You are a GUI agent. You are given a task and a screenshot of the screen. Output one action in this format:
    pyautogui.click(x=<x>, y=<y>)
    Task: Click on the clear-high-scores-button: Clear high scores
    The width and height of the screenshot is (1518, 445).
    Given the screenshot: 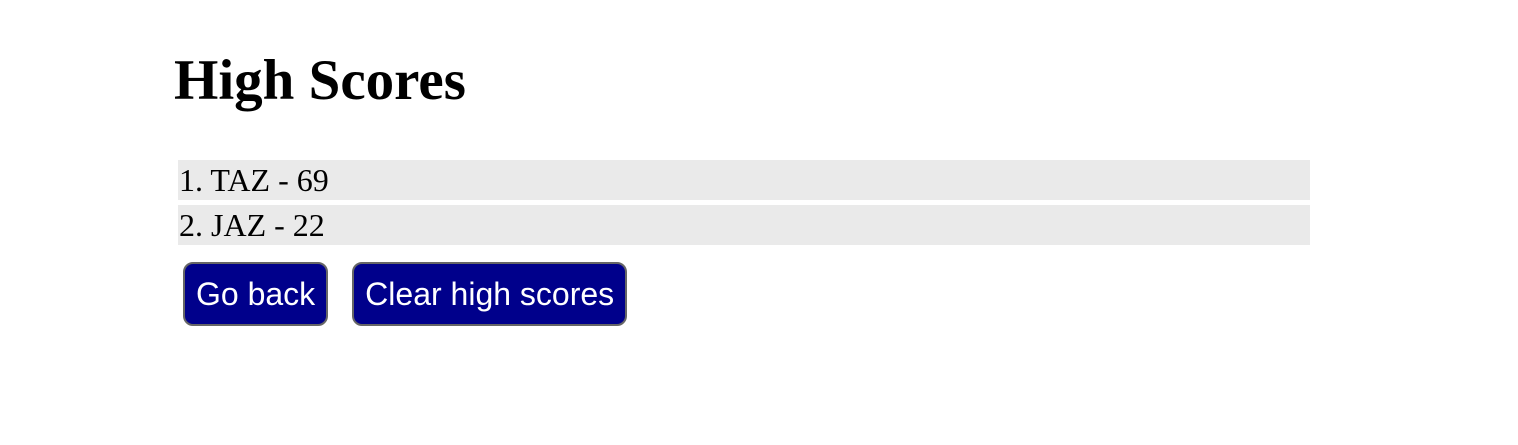 What is the action you would take?
    pyautogui.click(x=490, y=294)
    